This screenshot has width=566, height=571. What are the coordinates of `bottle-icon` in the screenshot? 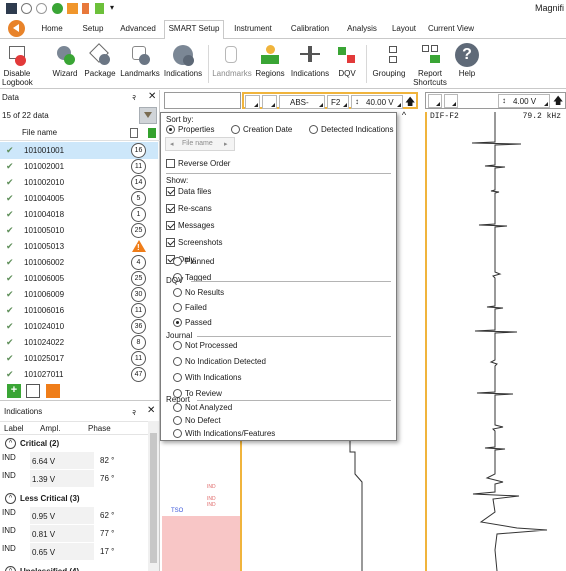 It's located at (85, 8).